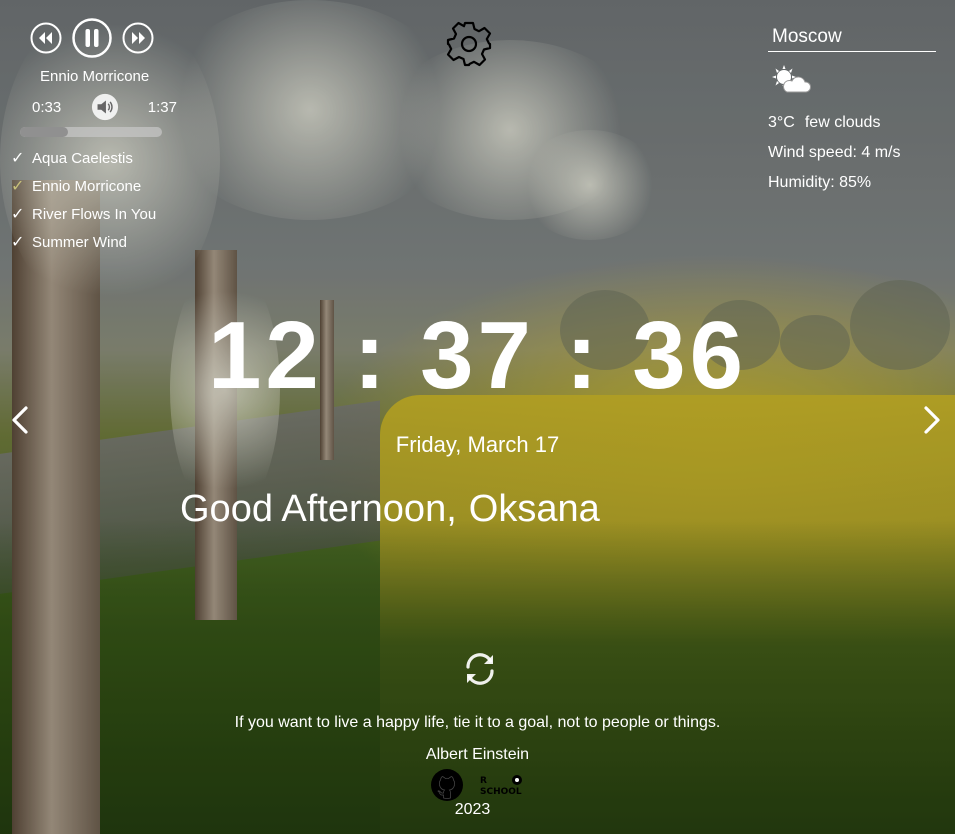  I want to click on footer-year: 2023, so click(472, 809).